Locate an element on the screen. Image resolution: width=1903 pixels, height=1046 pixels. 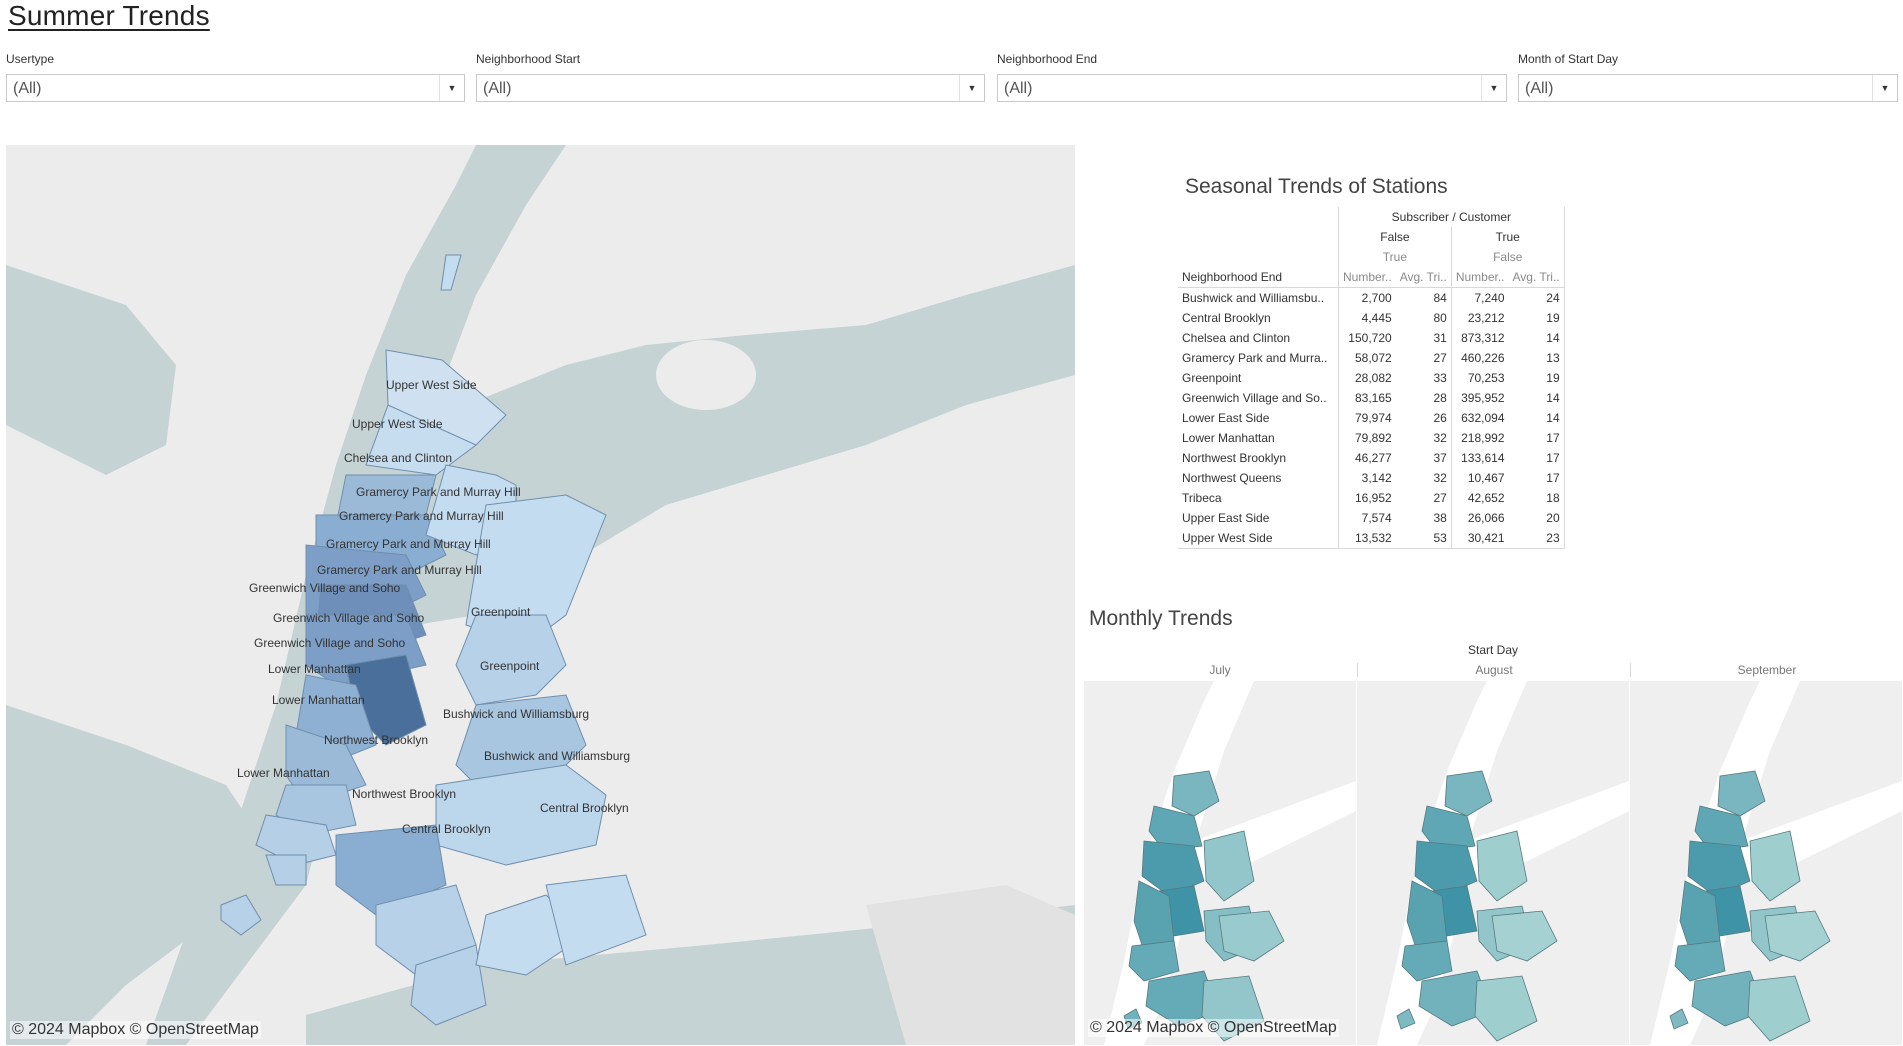
table-row: Central Brooklyn 4,445 80 23,212 19 is located at coordinates (1371, 318).